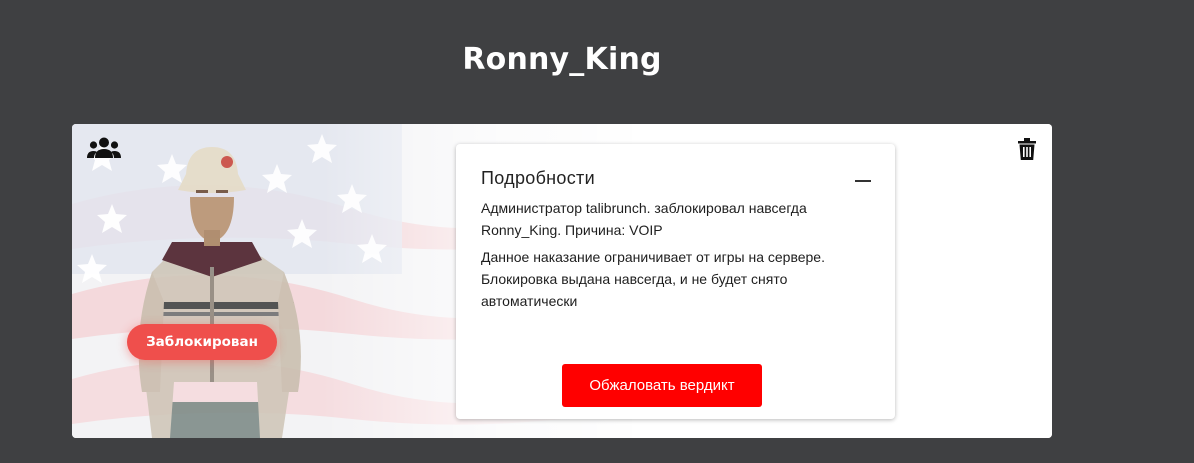  I want to click on details-title: Подробности, so click(538, 178).